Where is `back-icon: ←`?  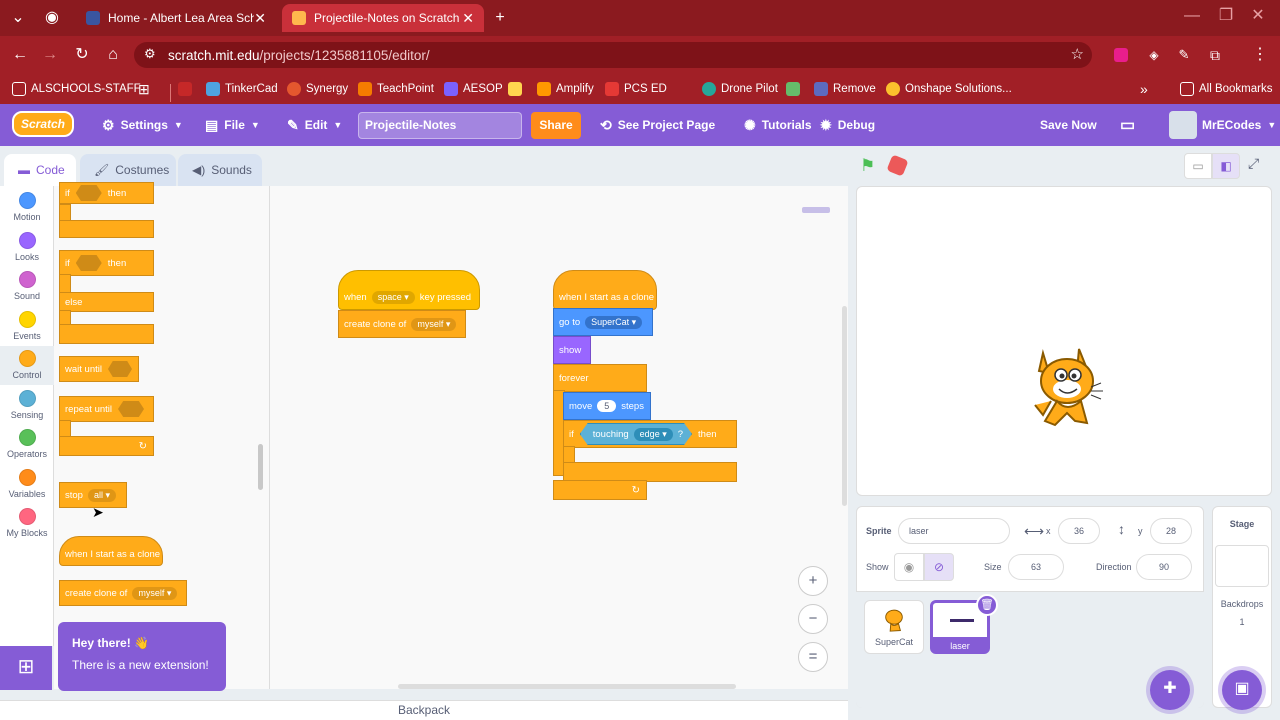
back-icon: ← is located at coordinates (20, 55).